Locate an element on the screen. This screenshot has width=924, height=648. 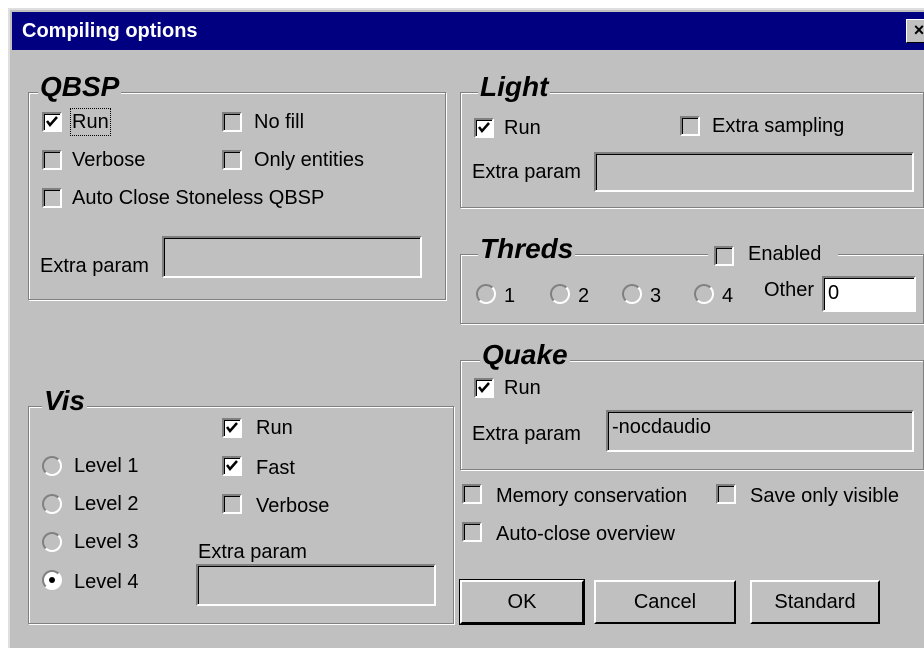
qbsp-verbose-checkbox is located at coordinates (52, 160).